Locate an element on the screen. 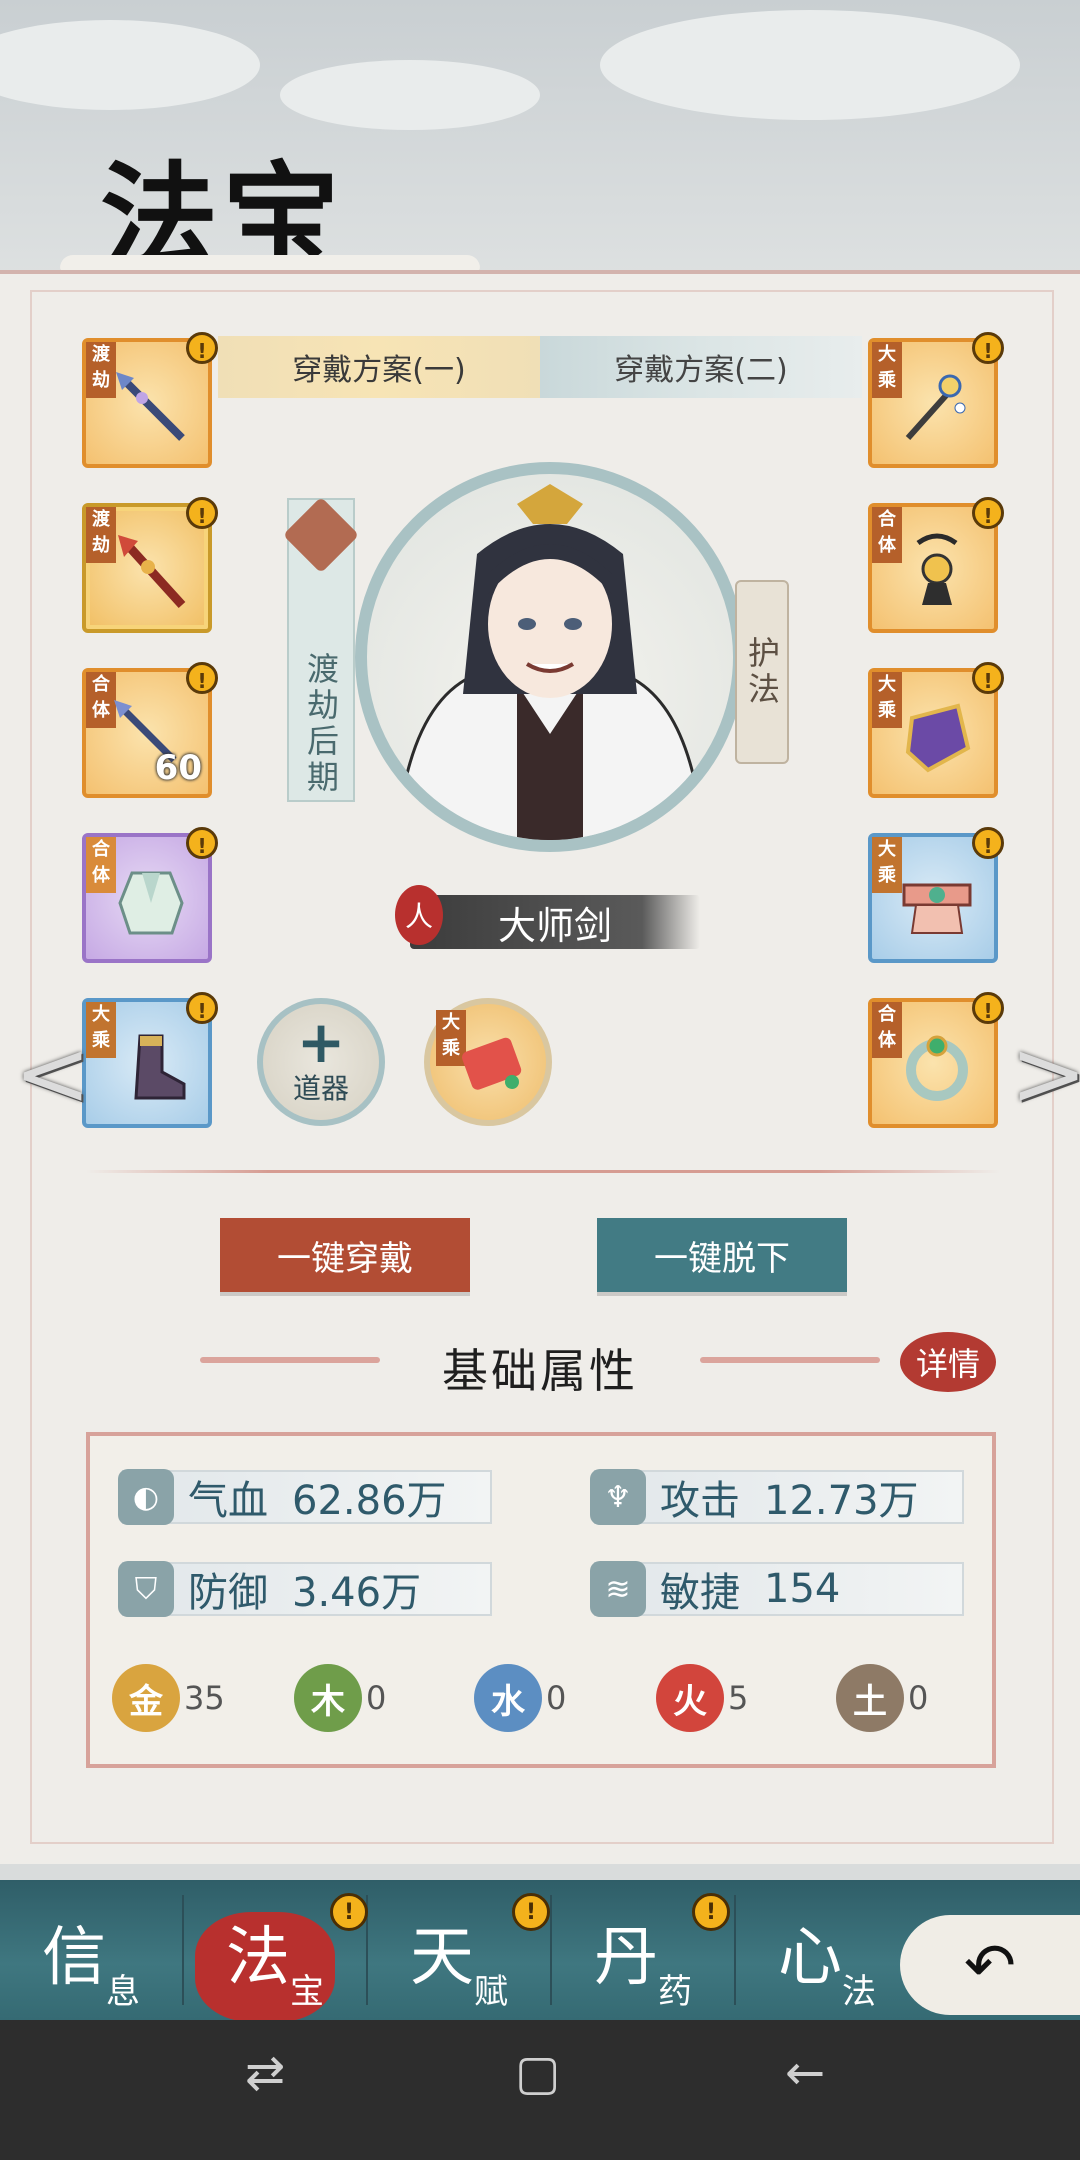 The image size is (1080, 2160). ring-icon is located at coordinates (937, 1068).